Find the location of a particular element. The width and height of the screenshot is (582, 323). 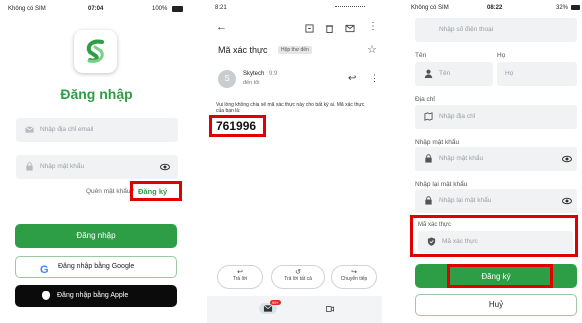

reg-clock-text: 08:22 is located at coordinates (495, 8).